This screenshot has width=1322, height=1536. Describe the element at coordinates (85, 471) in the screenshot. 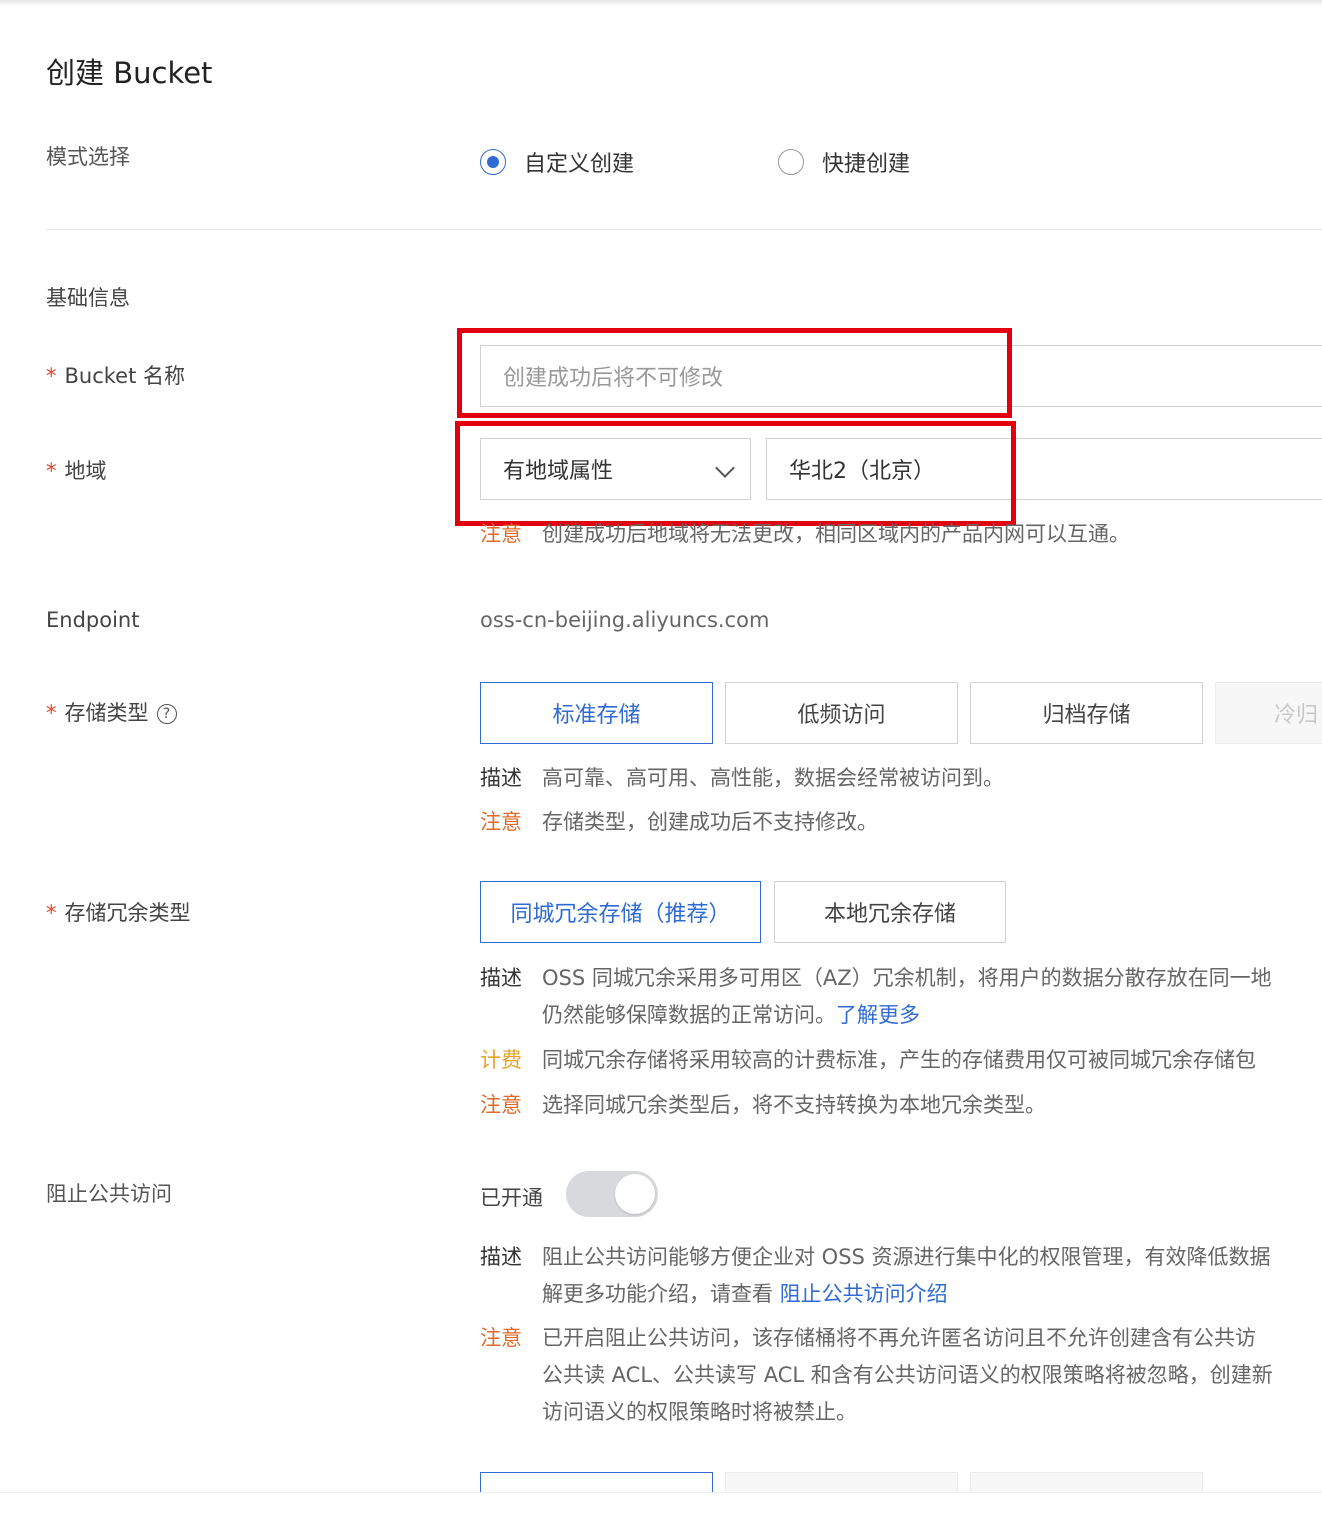

I see `region-label-text: 地域` at that location.